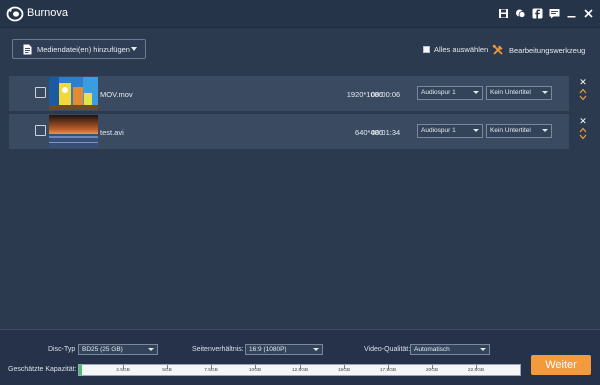 The height and width of the screenshot is (385, 600). I want to click on video-quality-value: Automatisch, so click(432, 349).